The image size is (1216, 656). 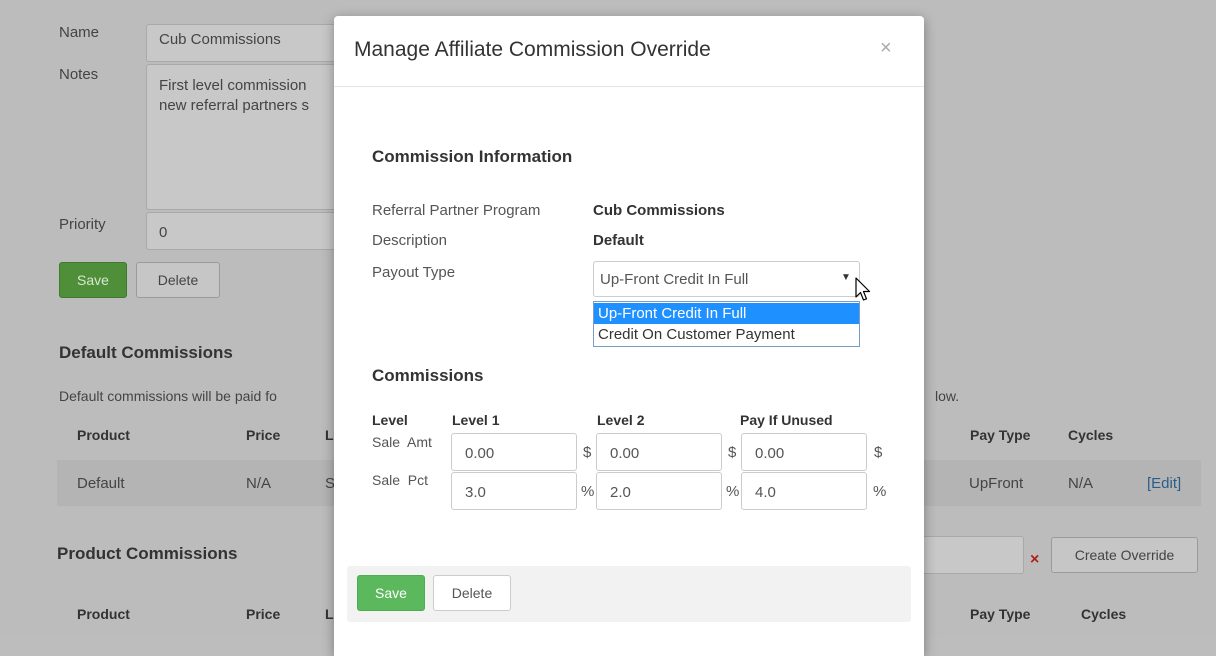 What do you see at coordinates (428, 375) in the screenshot?
I see `commissions-heading: Commissions` at bounding box center [428, 375].